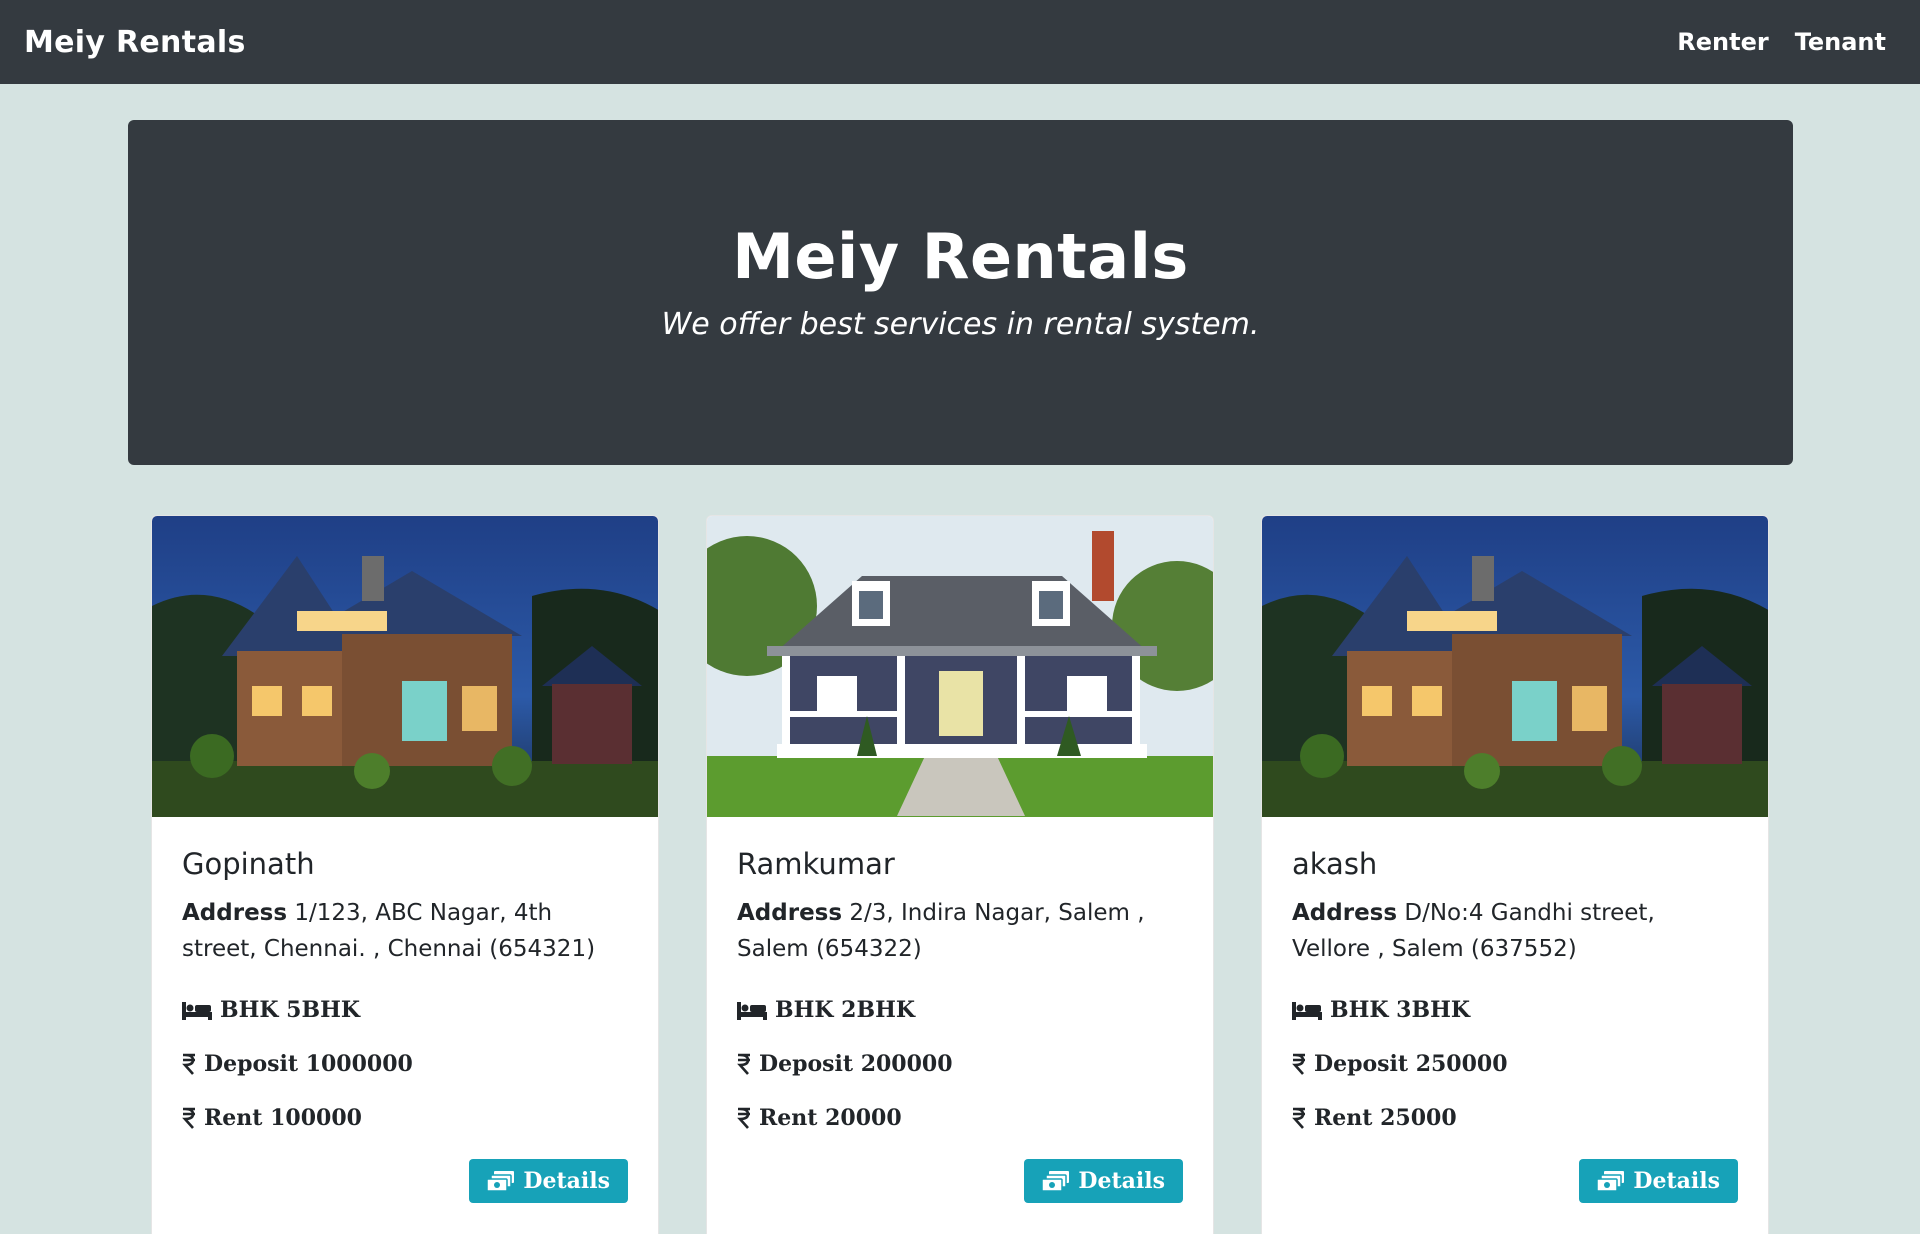 The width and height of the screenshot is (1920, 1234). Describe the element at coordinates (1515, 1010) in the screenshot. I see `bhk-info: BHK 3BHK` at that location.